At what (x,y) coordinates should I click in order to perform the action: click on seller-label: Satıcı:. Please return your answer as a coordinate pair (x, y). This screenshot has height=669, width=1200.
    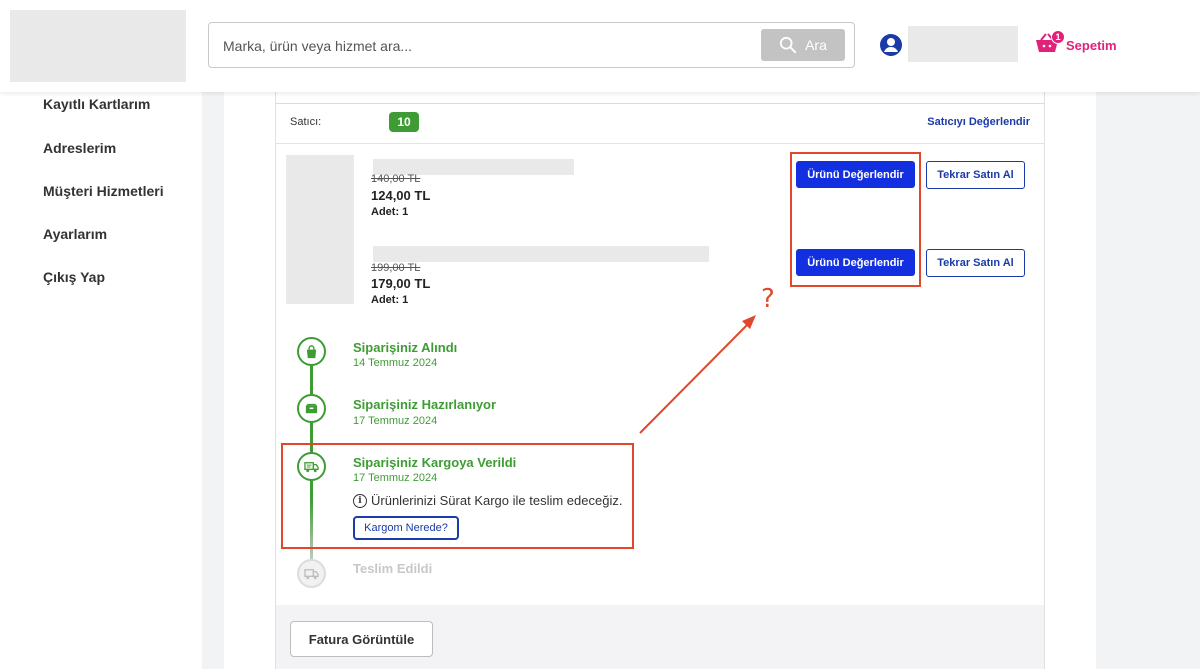
    Looking at the image, I should click on (306, 122).